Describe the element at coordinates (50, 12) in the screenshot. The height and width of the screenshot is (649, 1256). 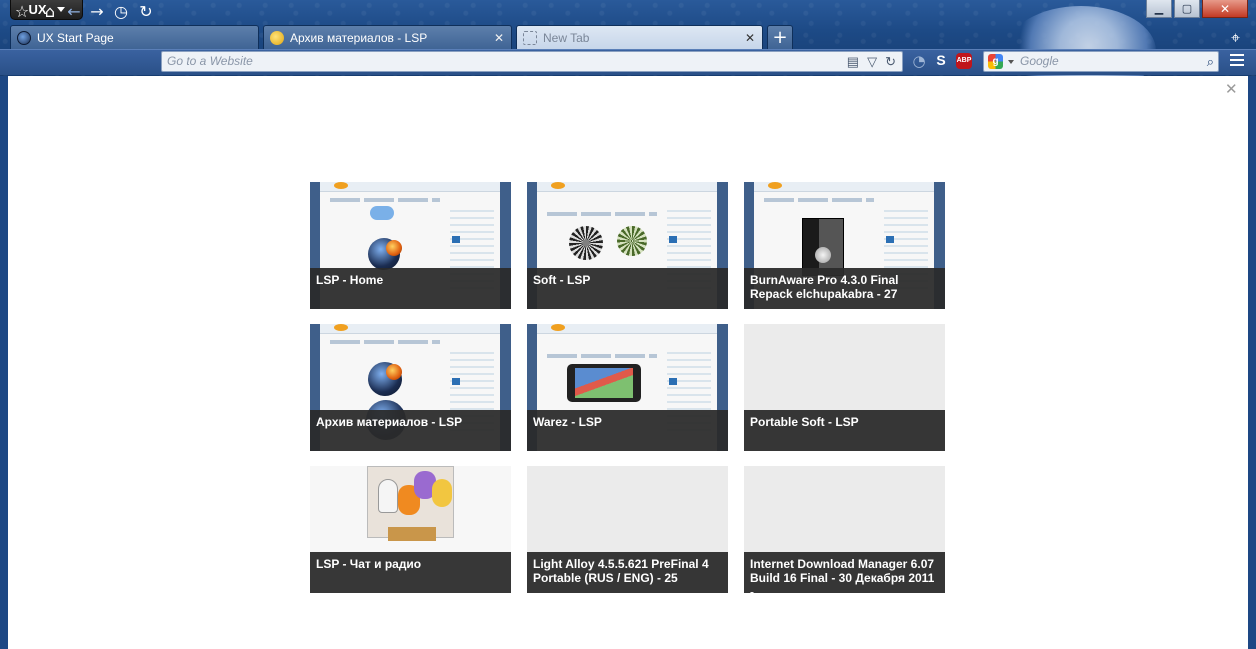
I see `home-icon: ⌂` at that location.